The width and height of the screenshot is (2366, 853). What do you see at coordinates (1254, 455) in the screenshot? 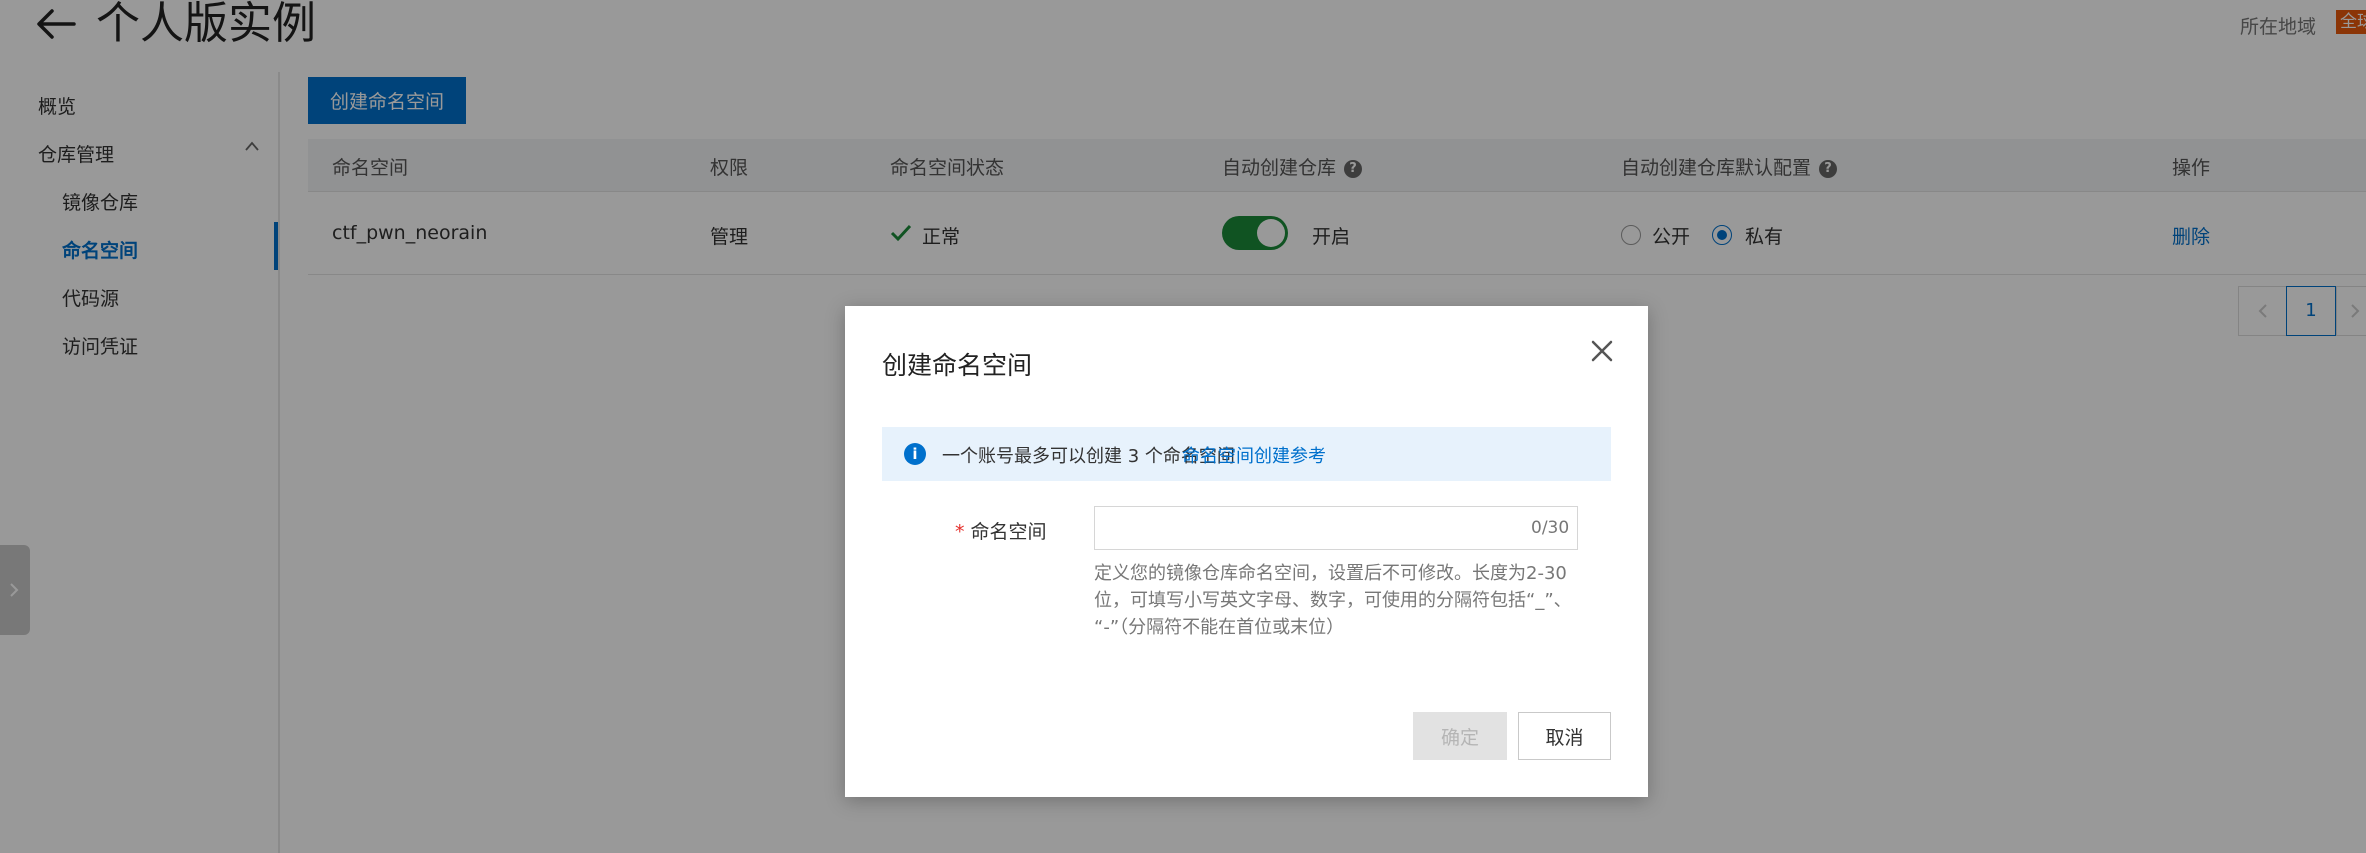
I see `namespace-reference-link: 命名空间创建参考` at bounding box center [1254, 455].